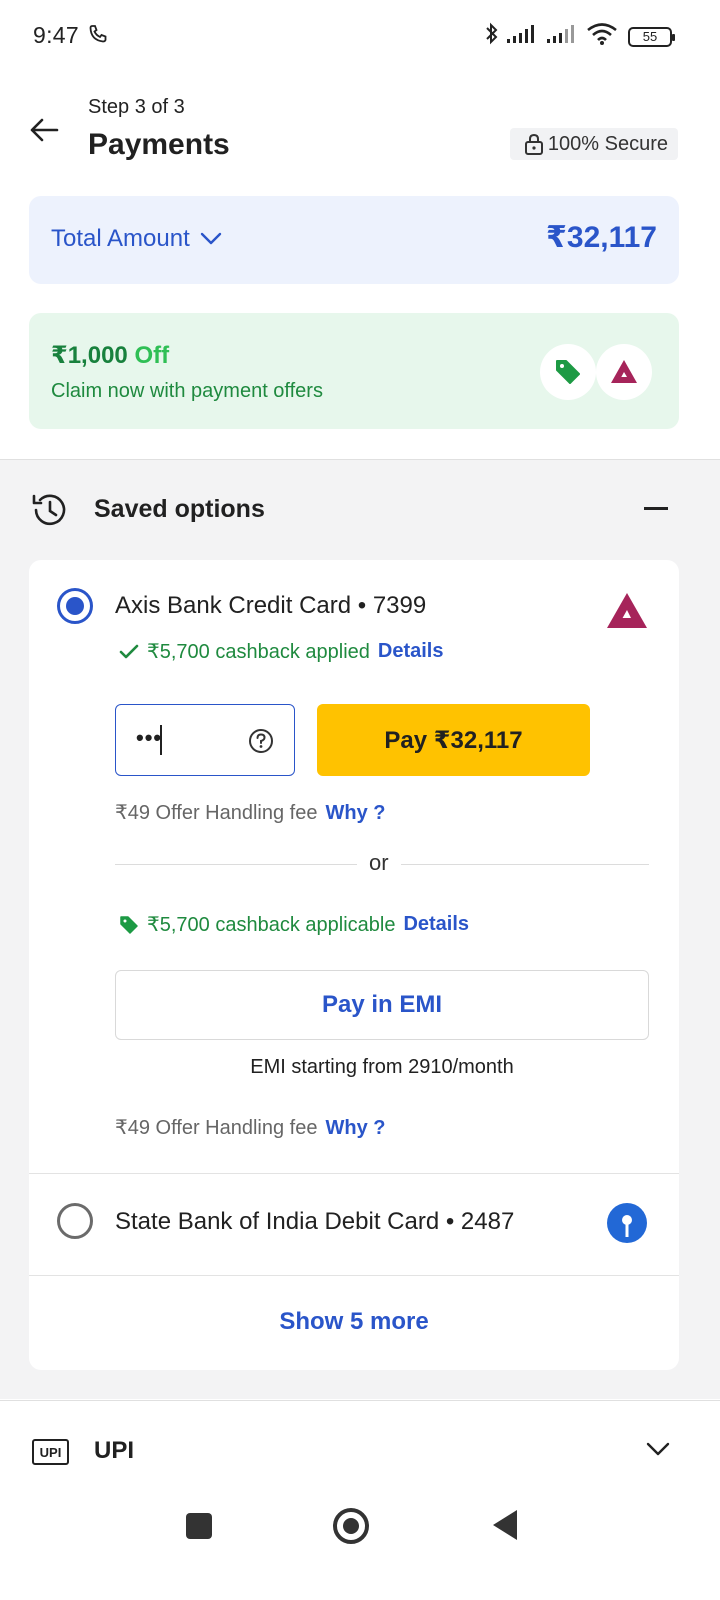 This screenshot has height=1600, width=720. I want to click on pay-in-emi-button: Pay in EMI, so click(382, 1005).